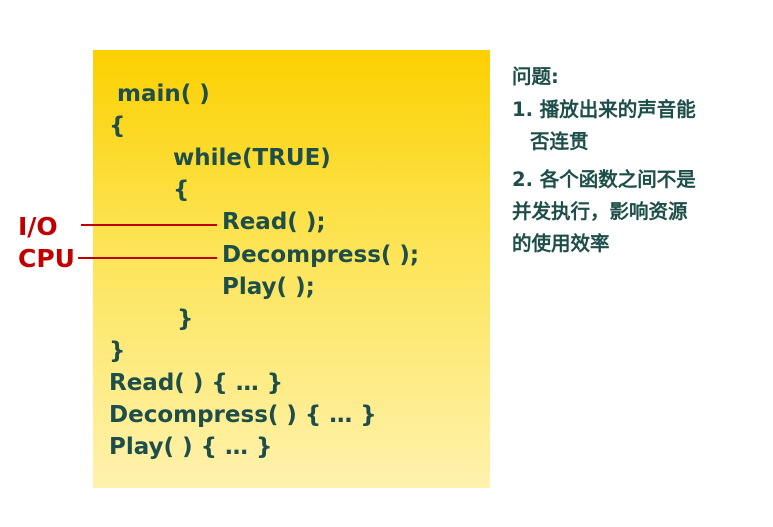  What do you see at coordinates (117, 351) in the screenshot?
I see `code-line-close-brace: }` at bounding box center [117, 351].